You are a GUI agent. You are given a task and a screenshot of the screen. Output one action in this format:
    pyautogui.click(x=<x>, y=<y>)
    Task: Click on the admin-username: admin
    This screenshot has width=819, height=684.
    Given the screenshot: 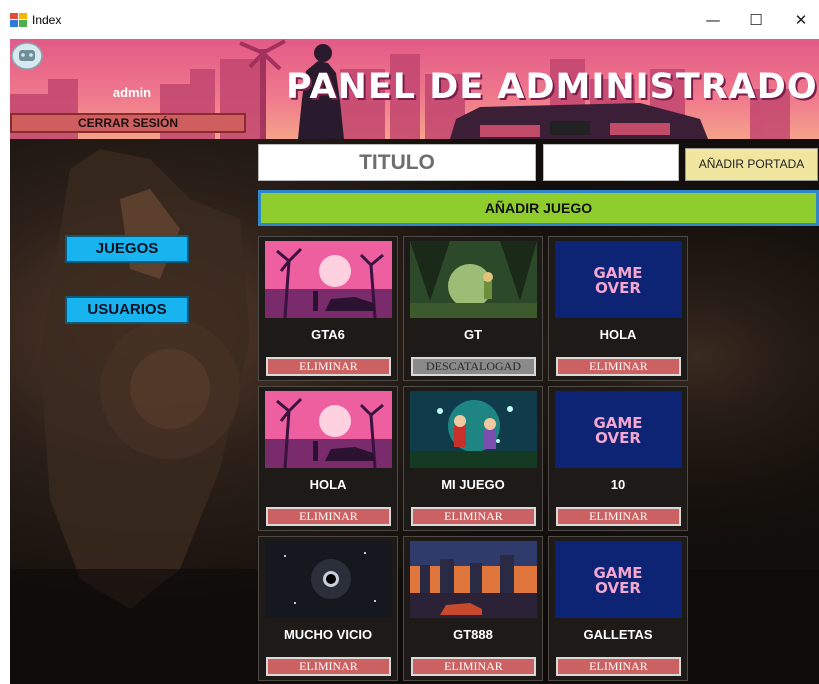 What is the action you would take?
    pyautogui.click(x=132, y=92)
    